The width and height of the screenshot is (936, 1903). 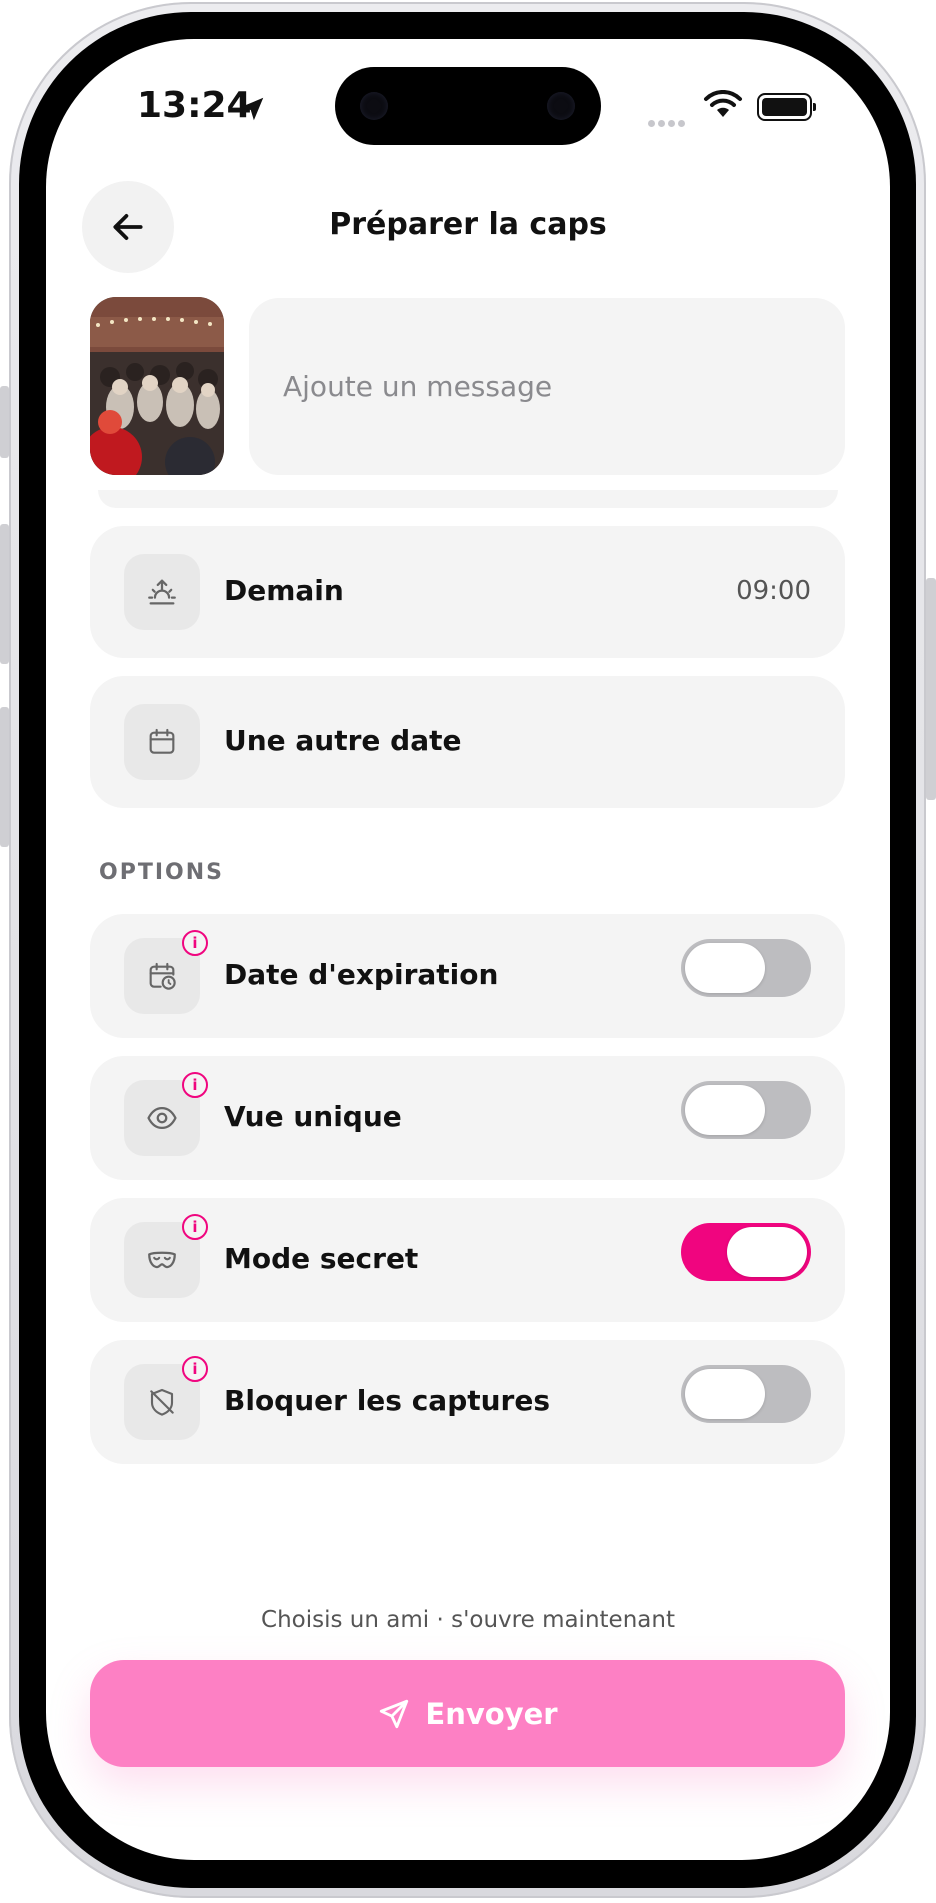 What do you see at coordinates (321, 1258) in the screenshot?
I see `option-label: Mode secret` at bounding box center [321, 1258].